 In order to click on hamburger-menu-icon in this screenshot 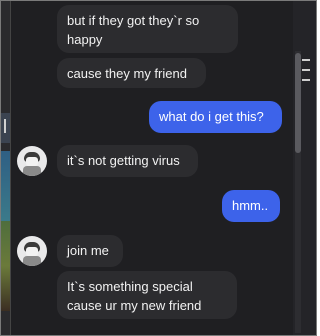, I will do `click(306, 70)`.